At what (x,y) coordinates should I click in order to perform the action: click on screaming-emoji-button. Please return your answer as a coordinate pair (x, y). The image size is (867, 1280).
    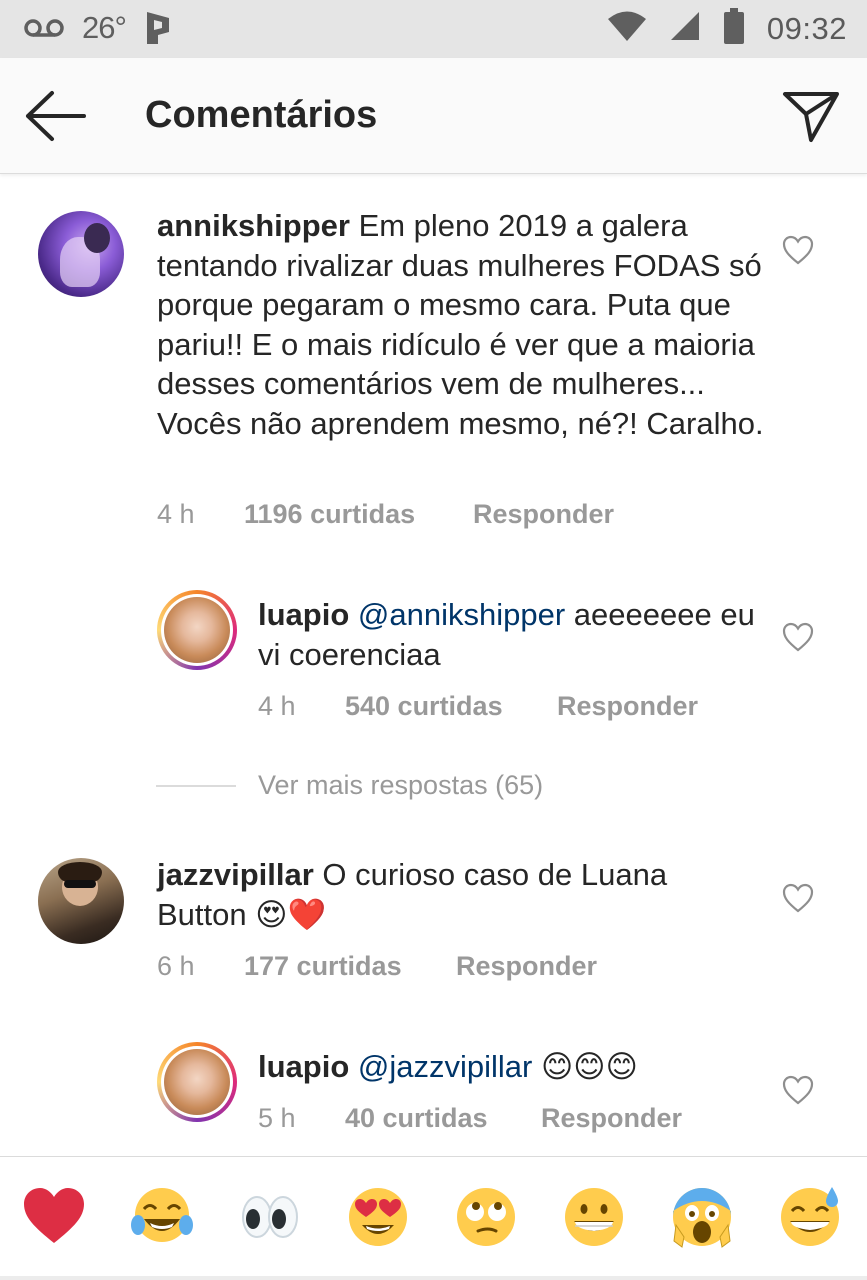
    Looking at the image, I should click on (702, 1217).